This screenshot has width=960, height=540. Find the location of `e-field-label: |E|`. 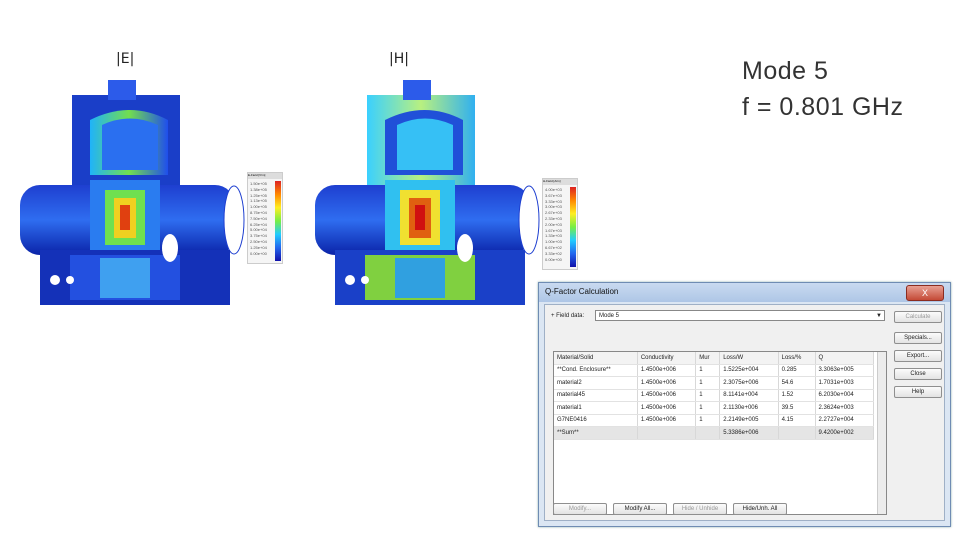

e-field-label: |E| is located at coordinates (125, 59).